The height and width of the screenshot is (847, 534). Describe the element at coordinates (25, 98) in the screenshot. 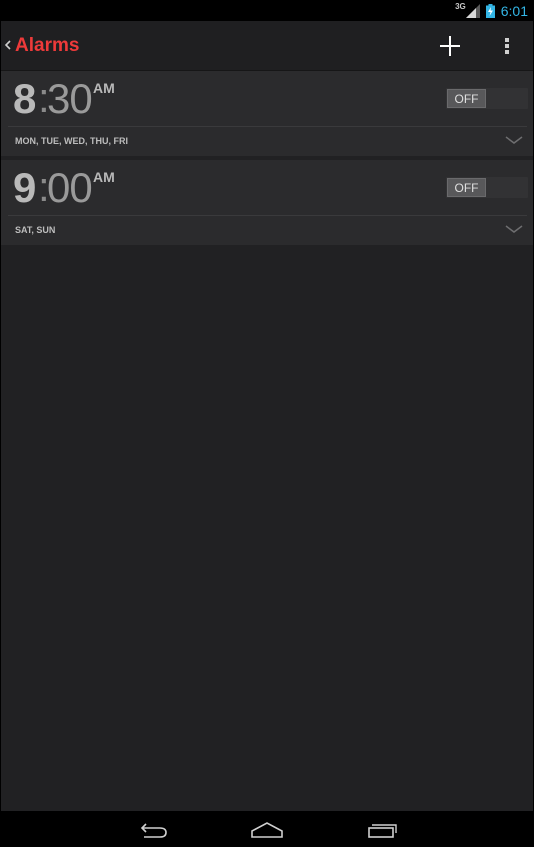

I see `alarm-hour: 8` at that location.